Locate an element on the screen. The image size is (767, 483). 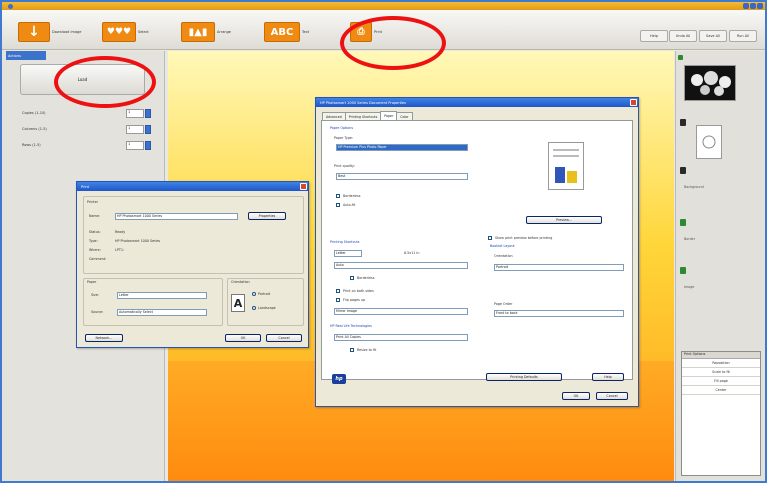
annotation-circle-print is located at coordinates (393, 43).